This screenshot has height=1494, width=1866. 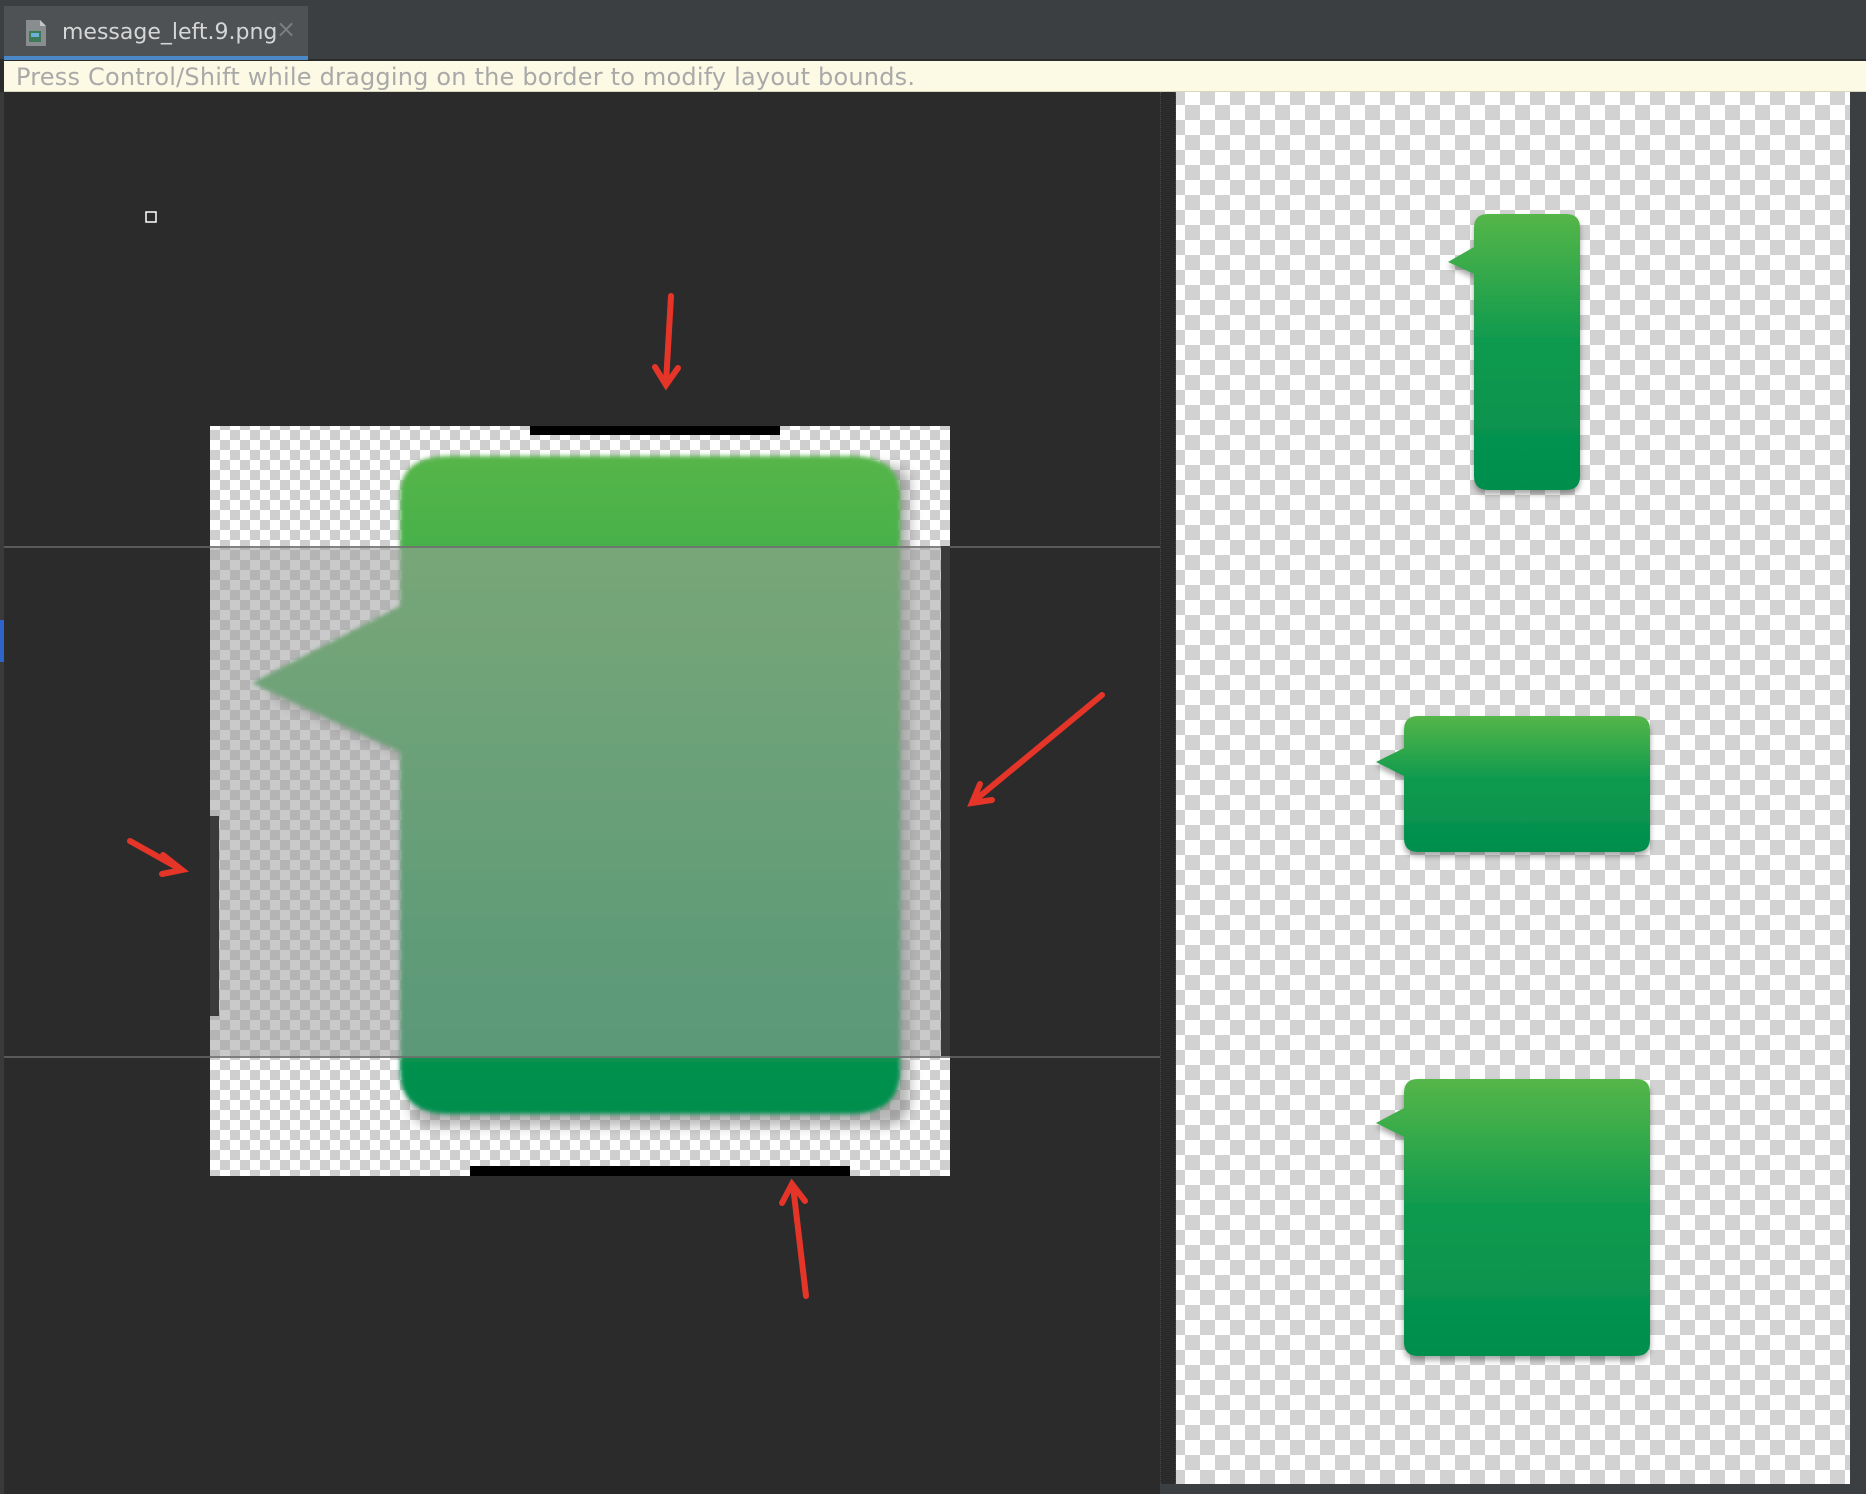 I want to click on bottom-padding-marker, so click(x=660, y=1171).